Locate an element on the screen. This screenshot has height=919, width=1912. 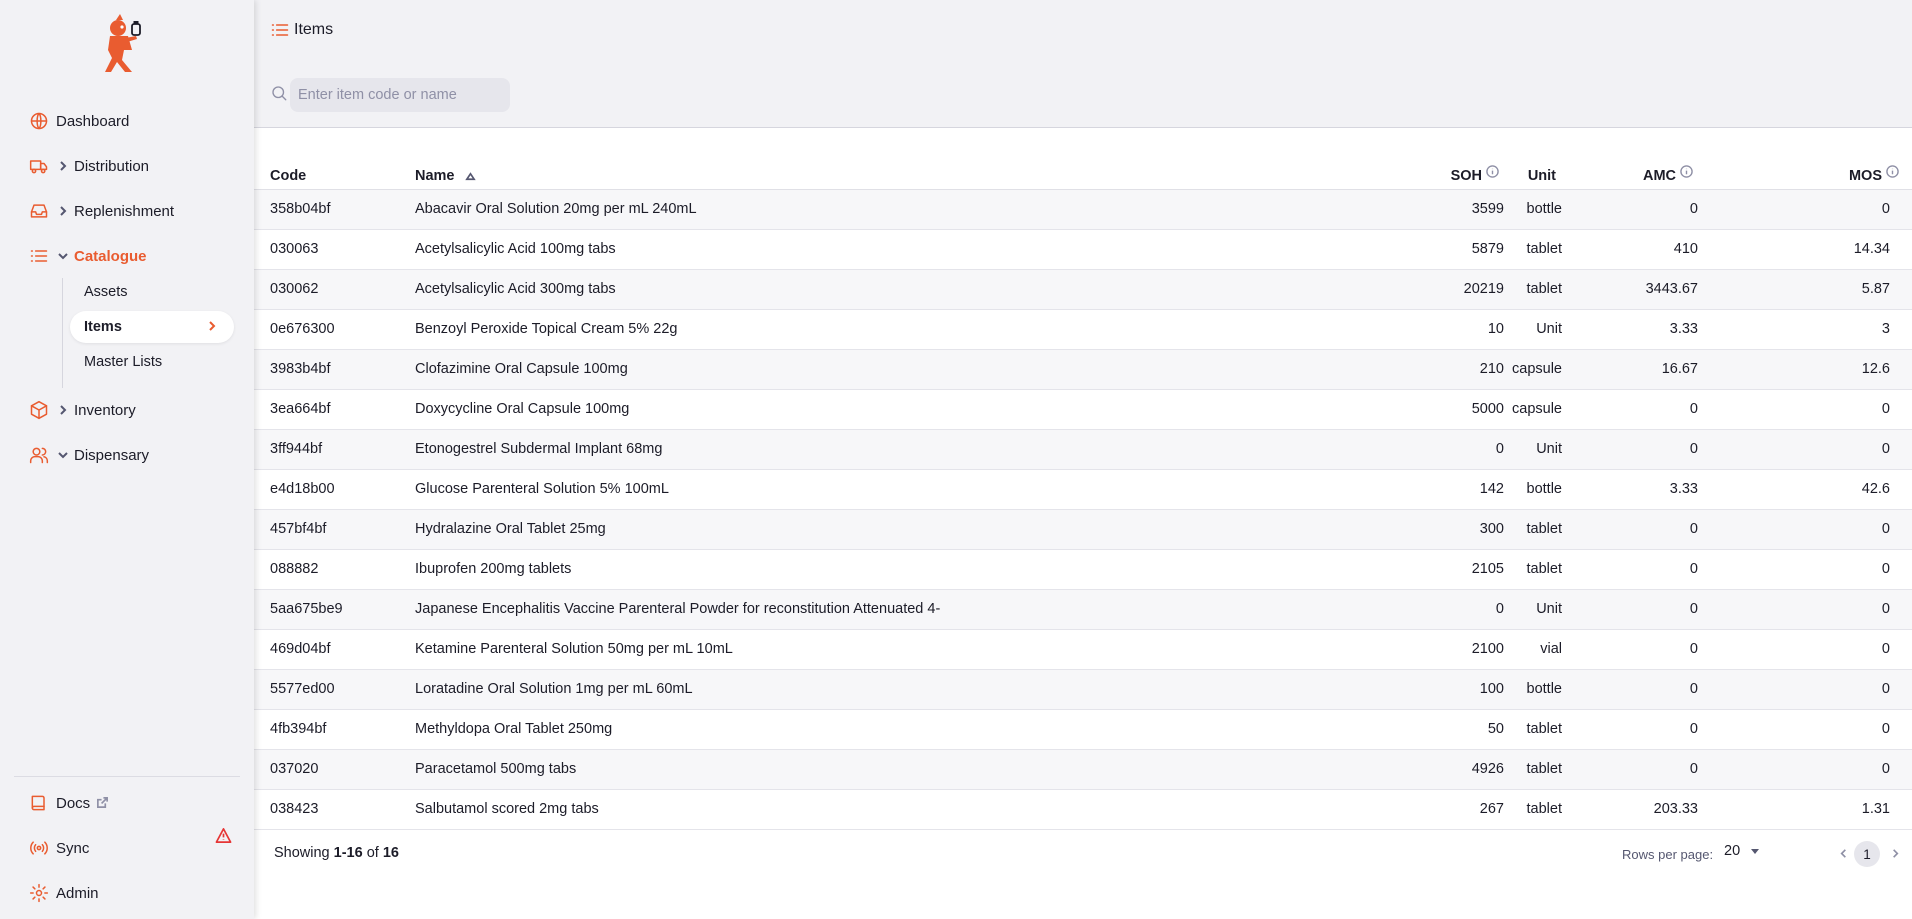
table-header: Code Name Unit SOH AMC MOS is located at coordinates (1083, 159).